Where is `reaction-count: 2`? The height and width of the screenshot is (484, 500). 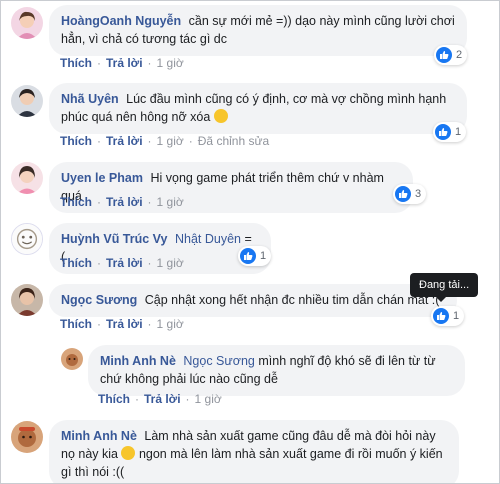 reaction-count: 2 is located at coordinates (451, 55).